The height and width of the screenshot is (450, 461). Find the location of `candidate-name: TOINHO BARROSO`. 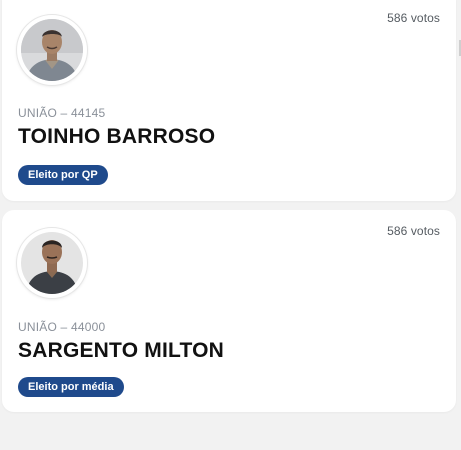

candidate-name: TOINHO BARROSO is located at coordinates (117, 136).